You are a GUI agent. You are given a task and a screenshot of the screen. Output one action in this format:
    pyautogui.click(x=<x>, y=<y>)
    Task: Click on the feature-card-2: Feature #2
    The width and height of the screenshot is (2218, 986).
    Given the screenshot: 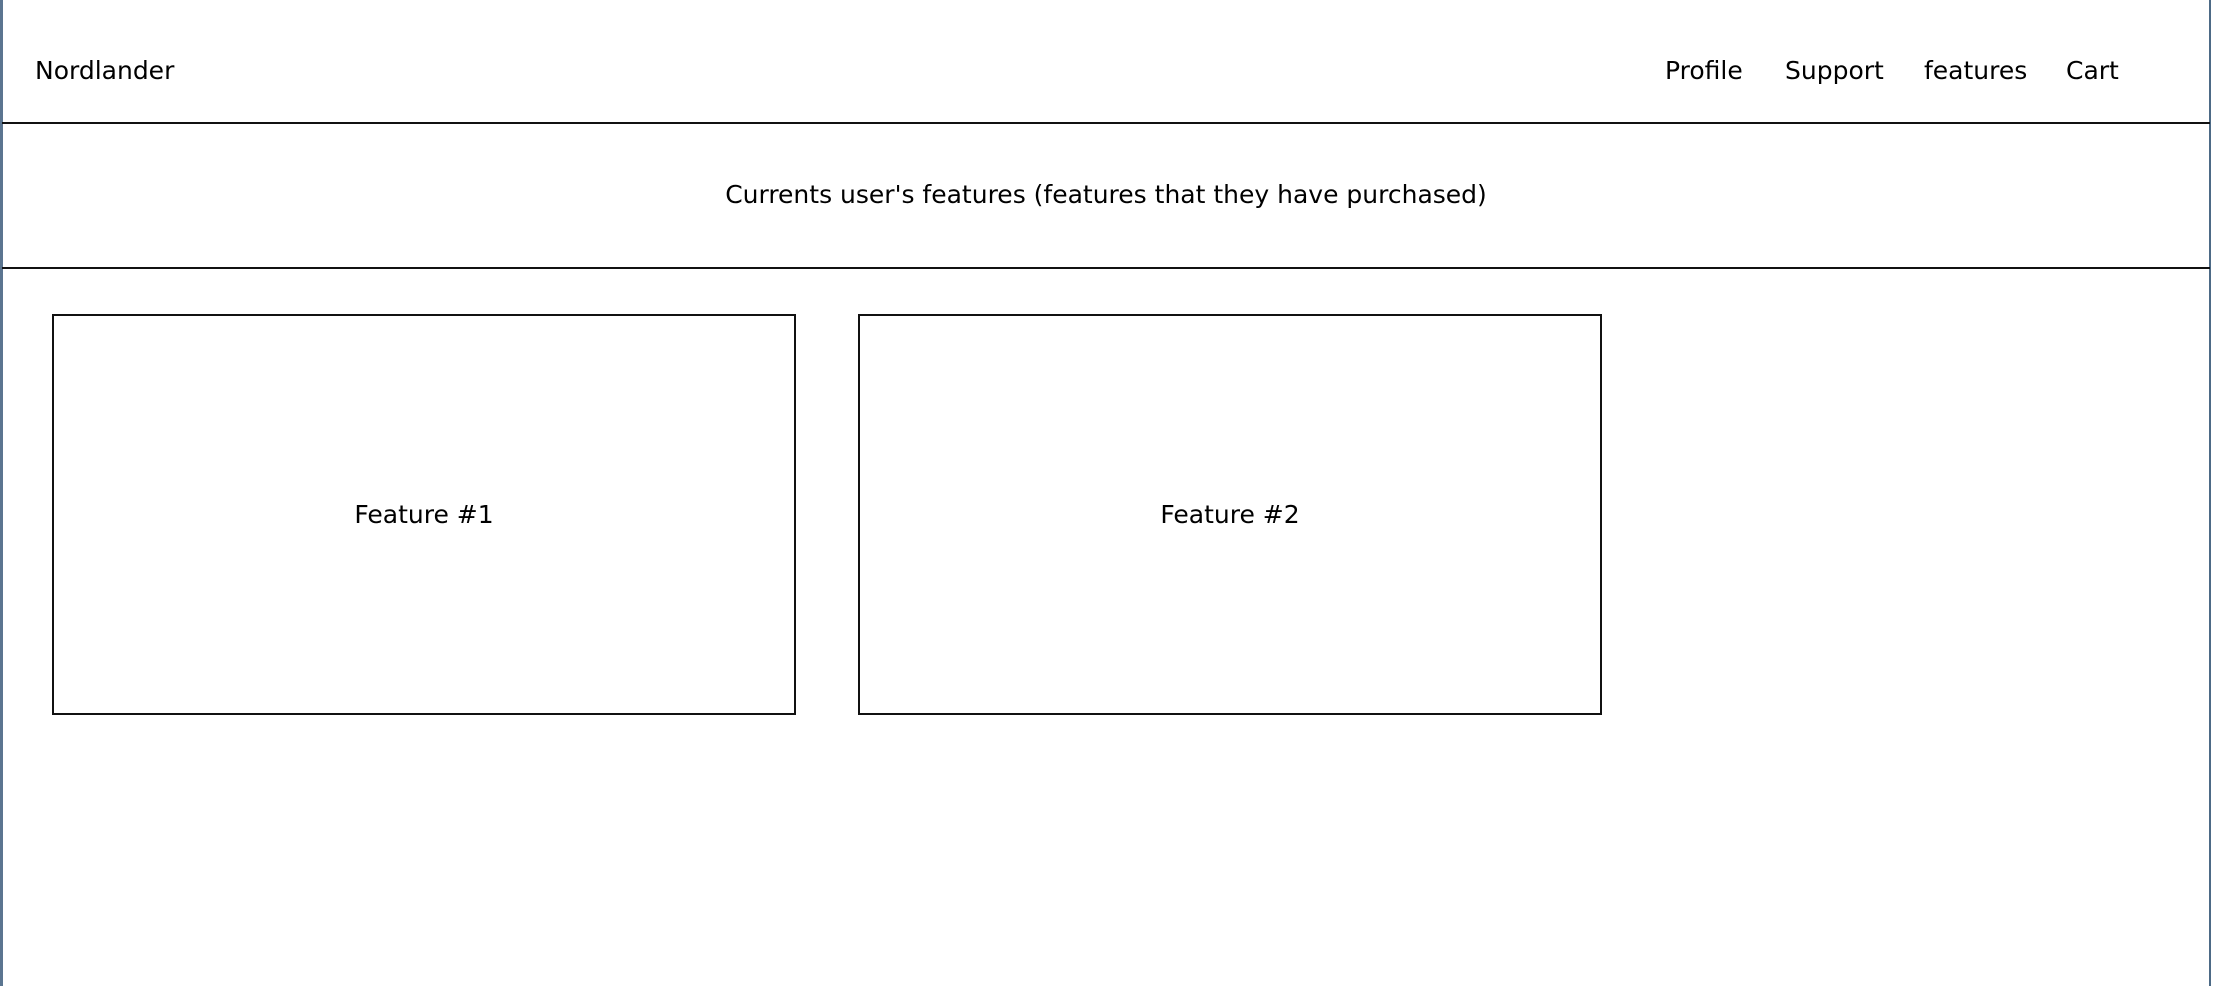 What is the action you would take?
    pyautogui.click(x=1230, y=514)
    